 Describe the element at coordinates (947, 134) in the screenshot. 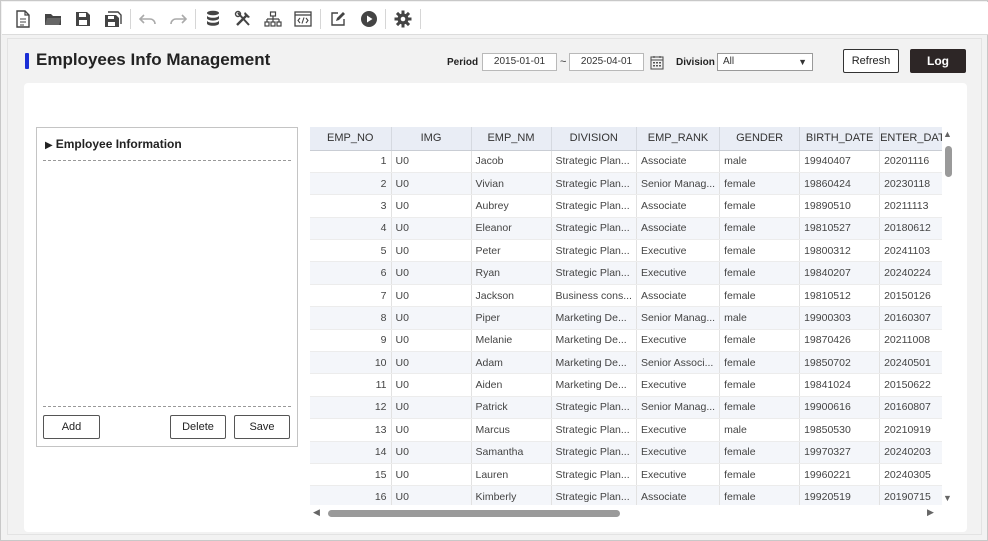

I see `scroll-up-icon: ▲` at that location.